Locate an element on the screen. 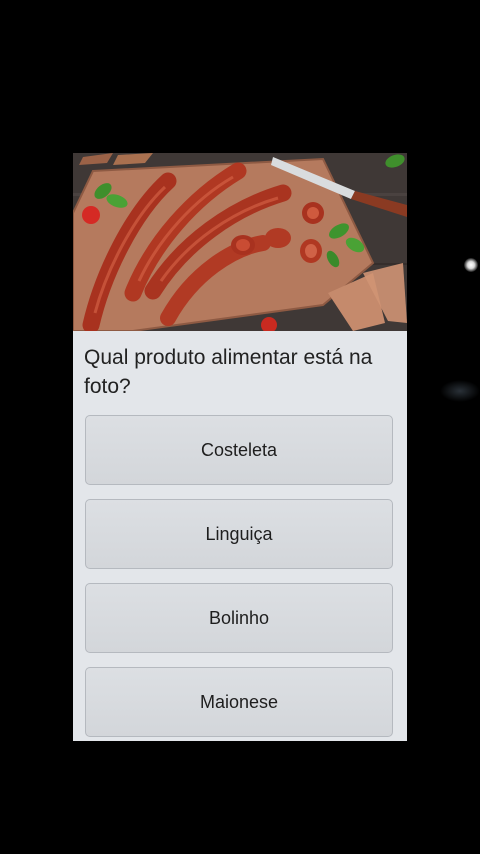 This screenshot has height=854, width=480. answer-label: Maionese is located at coordinates (239, 701).